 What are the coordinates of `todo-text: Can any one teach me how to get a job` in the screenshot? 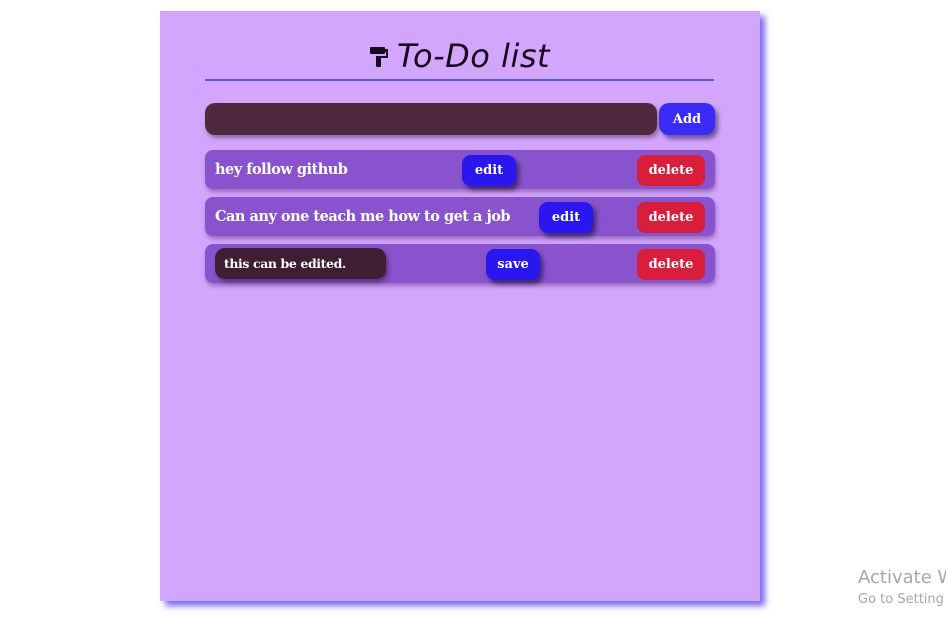 It's located at (363, 216).